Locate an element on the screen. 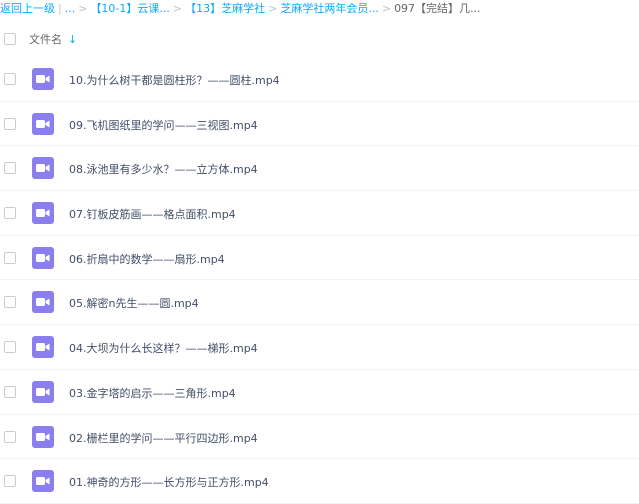 Image resolution: width=639 pixels, height=504 pixels. file-row: 02.栅栏里的学问——平行四边形.mp4 is located at coordinates (319, 437).